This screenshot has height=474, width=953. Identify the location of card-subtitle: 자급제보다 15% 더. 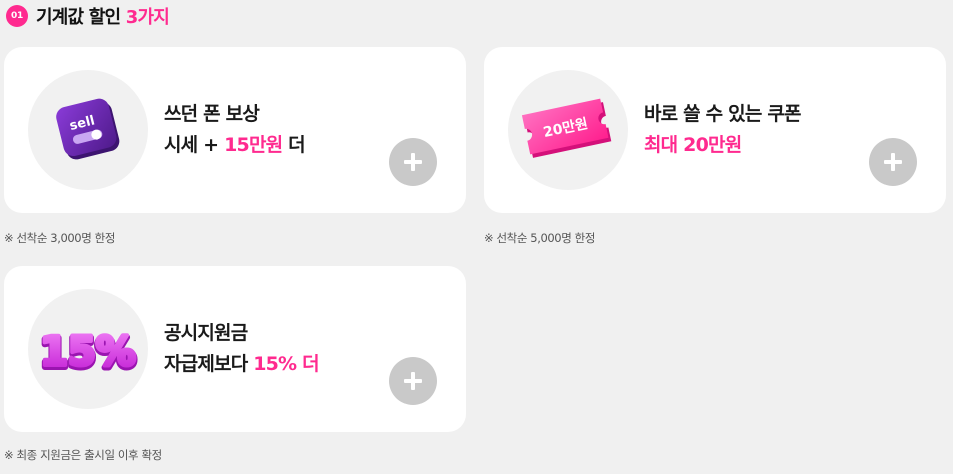
(242, 364).